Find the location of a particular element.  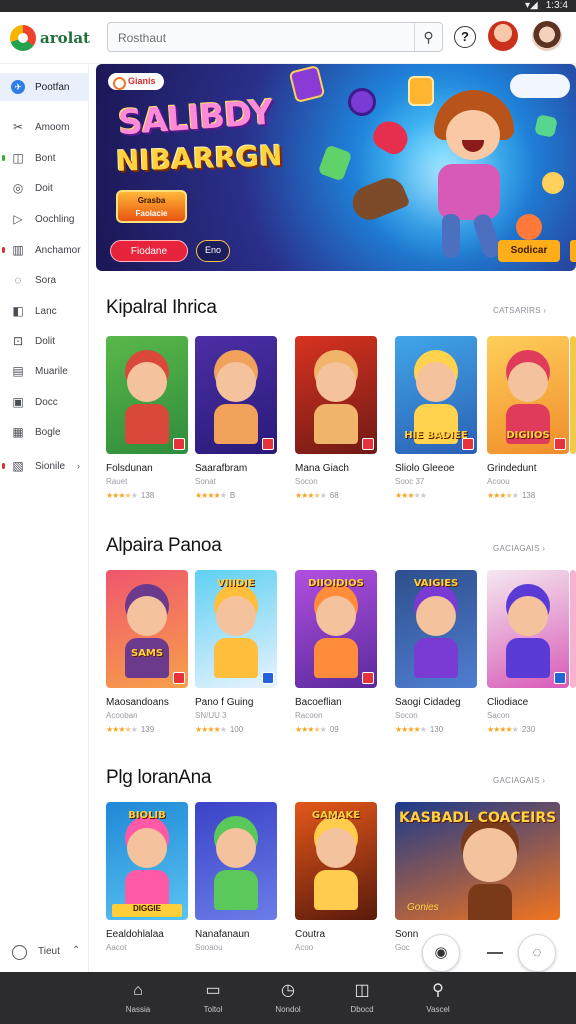

search-input is located at coordinates (263, 38).